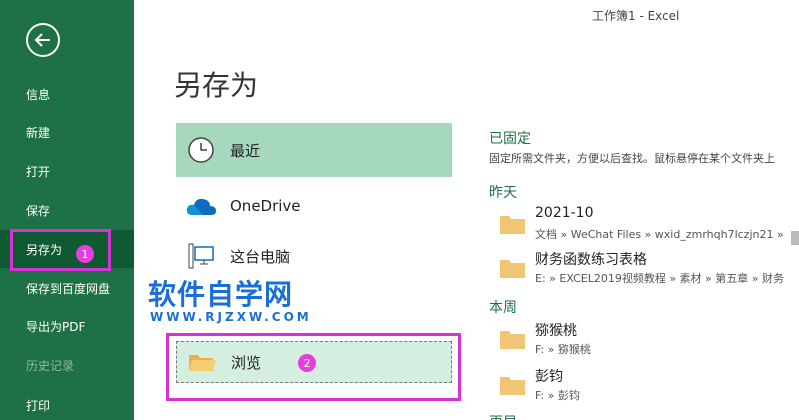  Describe the element at coordinates (221, 294) in the screenshot. I see `watermark-text: 软件自学网` at that location.